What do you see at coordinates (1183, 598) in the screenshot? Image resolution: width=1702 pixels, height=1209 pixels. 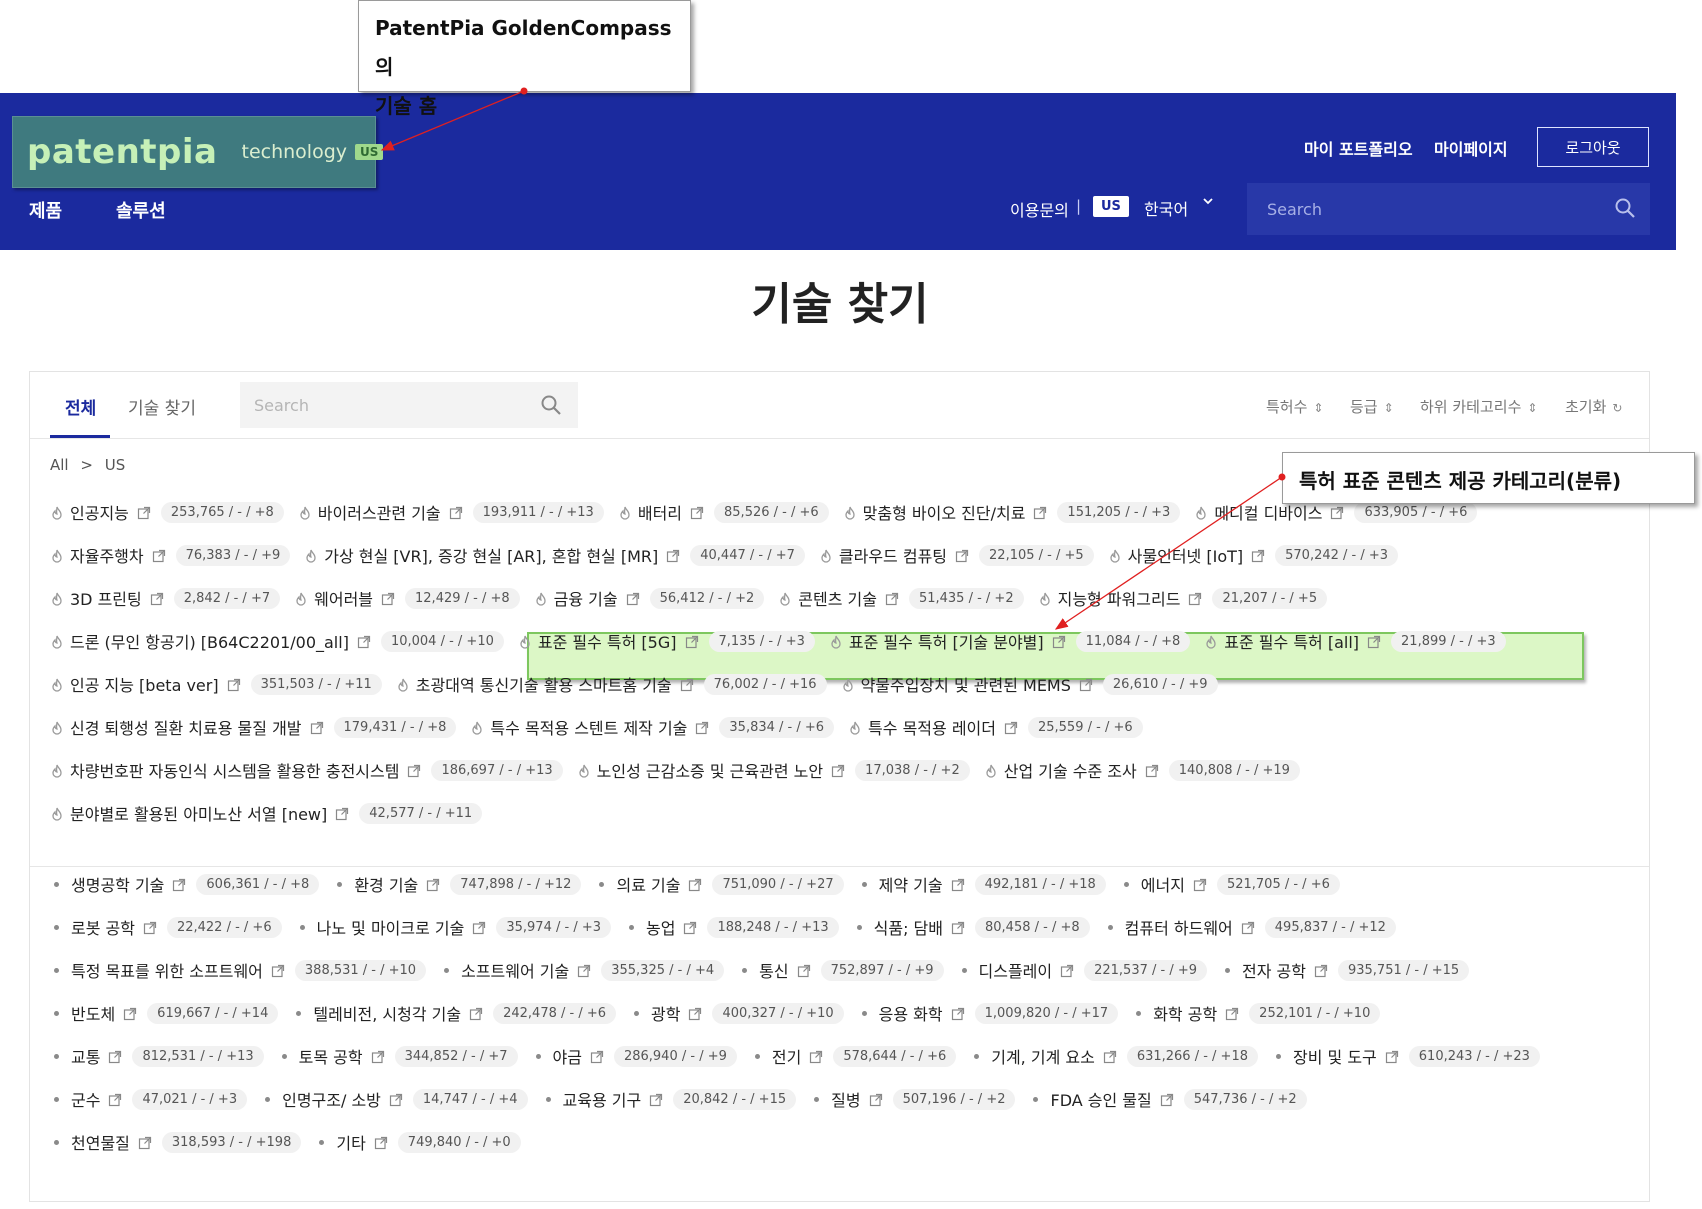 I see `featured-item: 지능형 파워그리드 21,207 / - / +5` at bounding box center [1183, 598].